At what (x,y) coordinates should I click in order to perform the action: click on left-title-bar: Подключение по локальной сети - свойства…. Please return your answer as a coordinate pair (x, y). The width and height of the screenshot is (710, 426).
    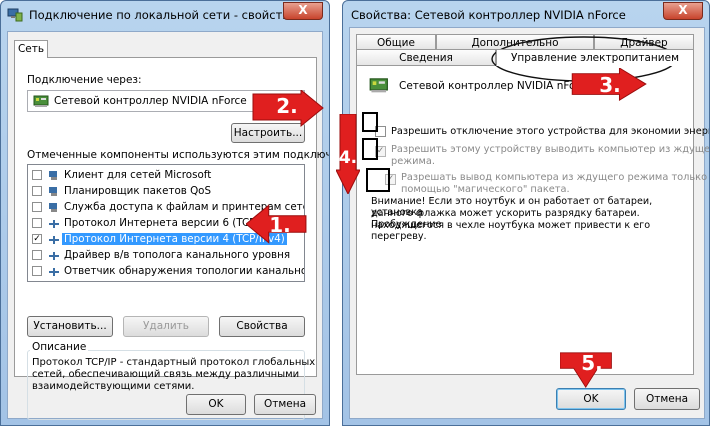
    Looking at the image, I should click on (165, 15).